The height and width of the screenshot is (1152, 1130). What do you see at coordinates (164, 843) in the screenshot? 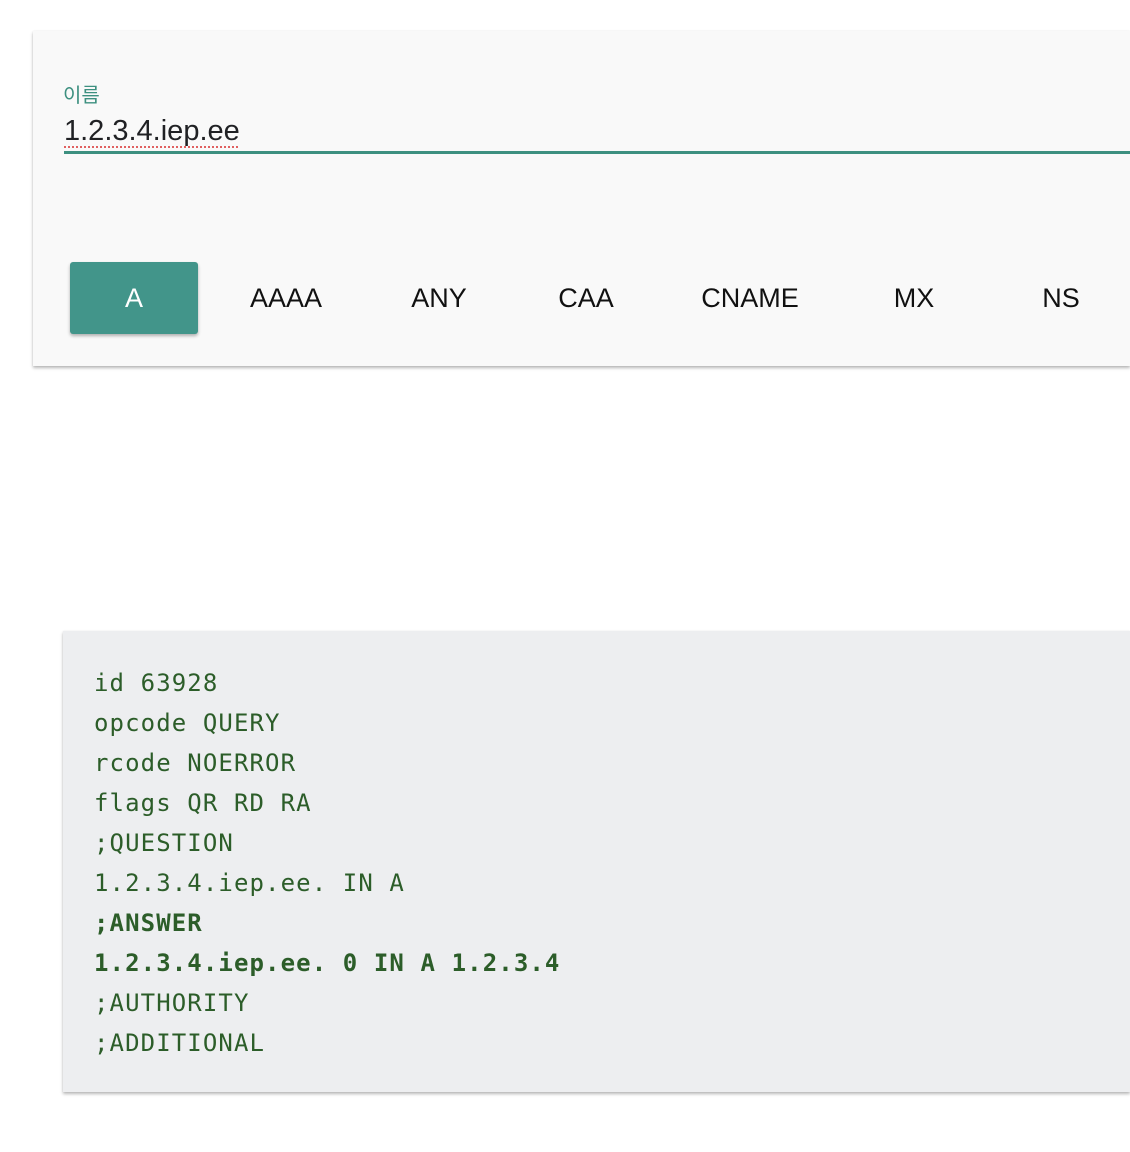
I see `response-section-question: ;QUESTION` at bounding box center [164, 843].